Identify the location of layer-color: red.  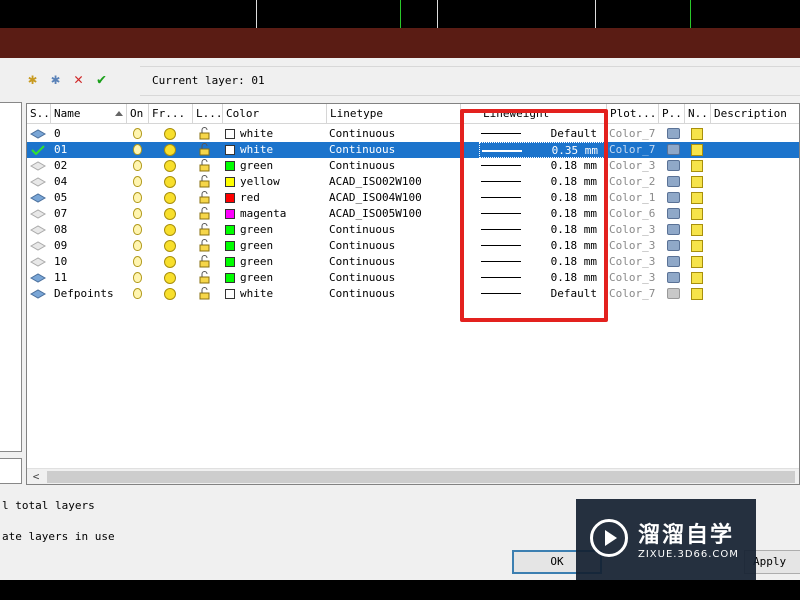
(273, 198).